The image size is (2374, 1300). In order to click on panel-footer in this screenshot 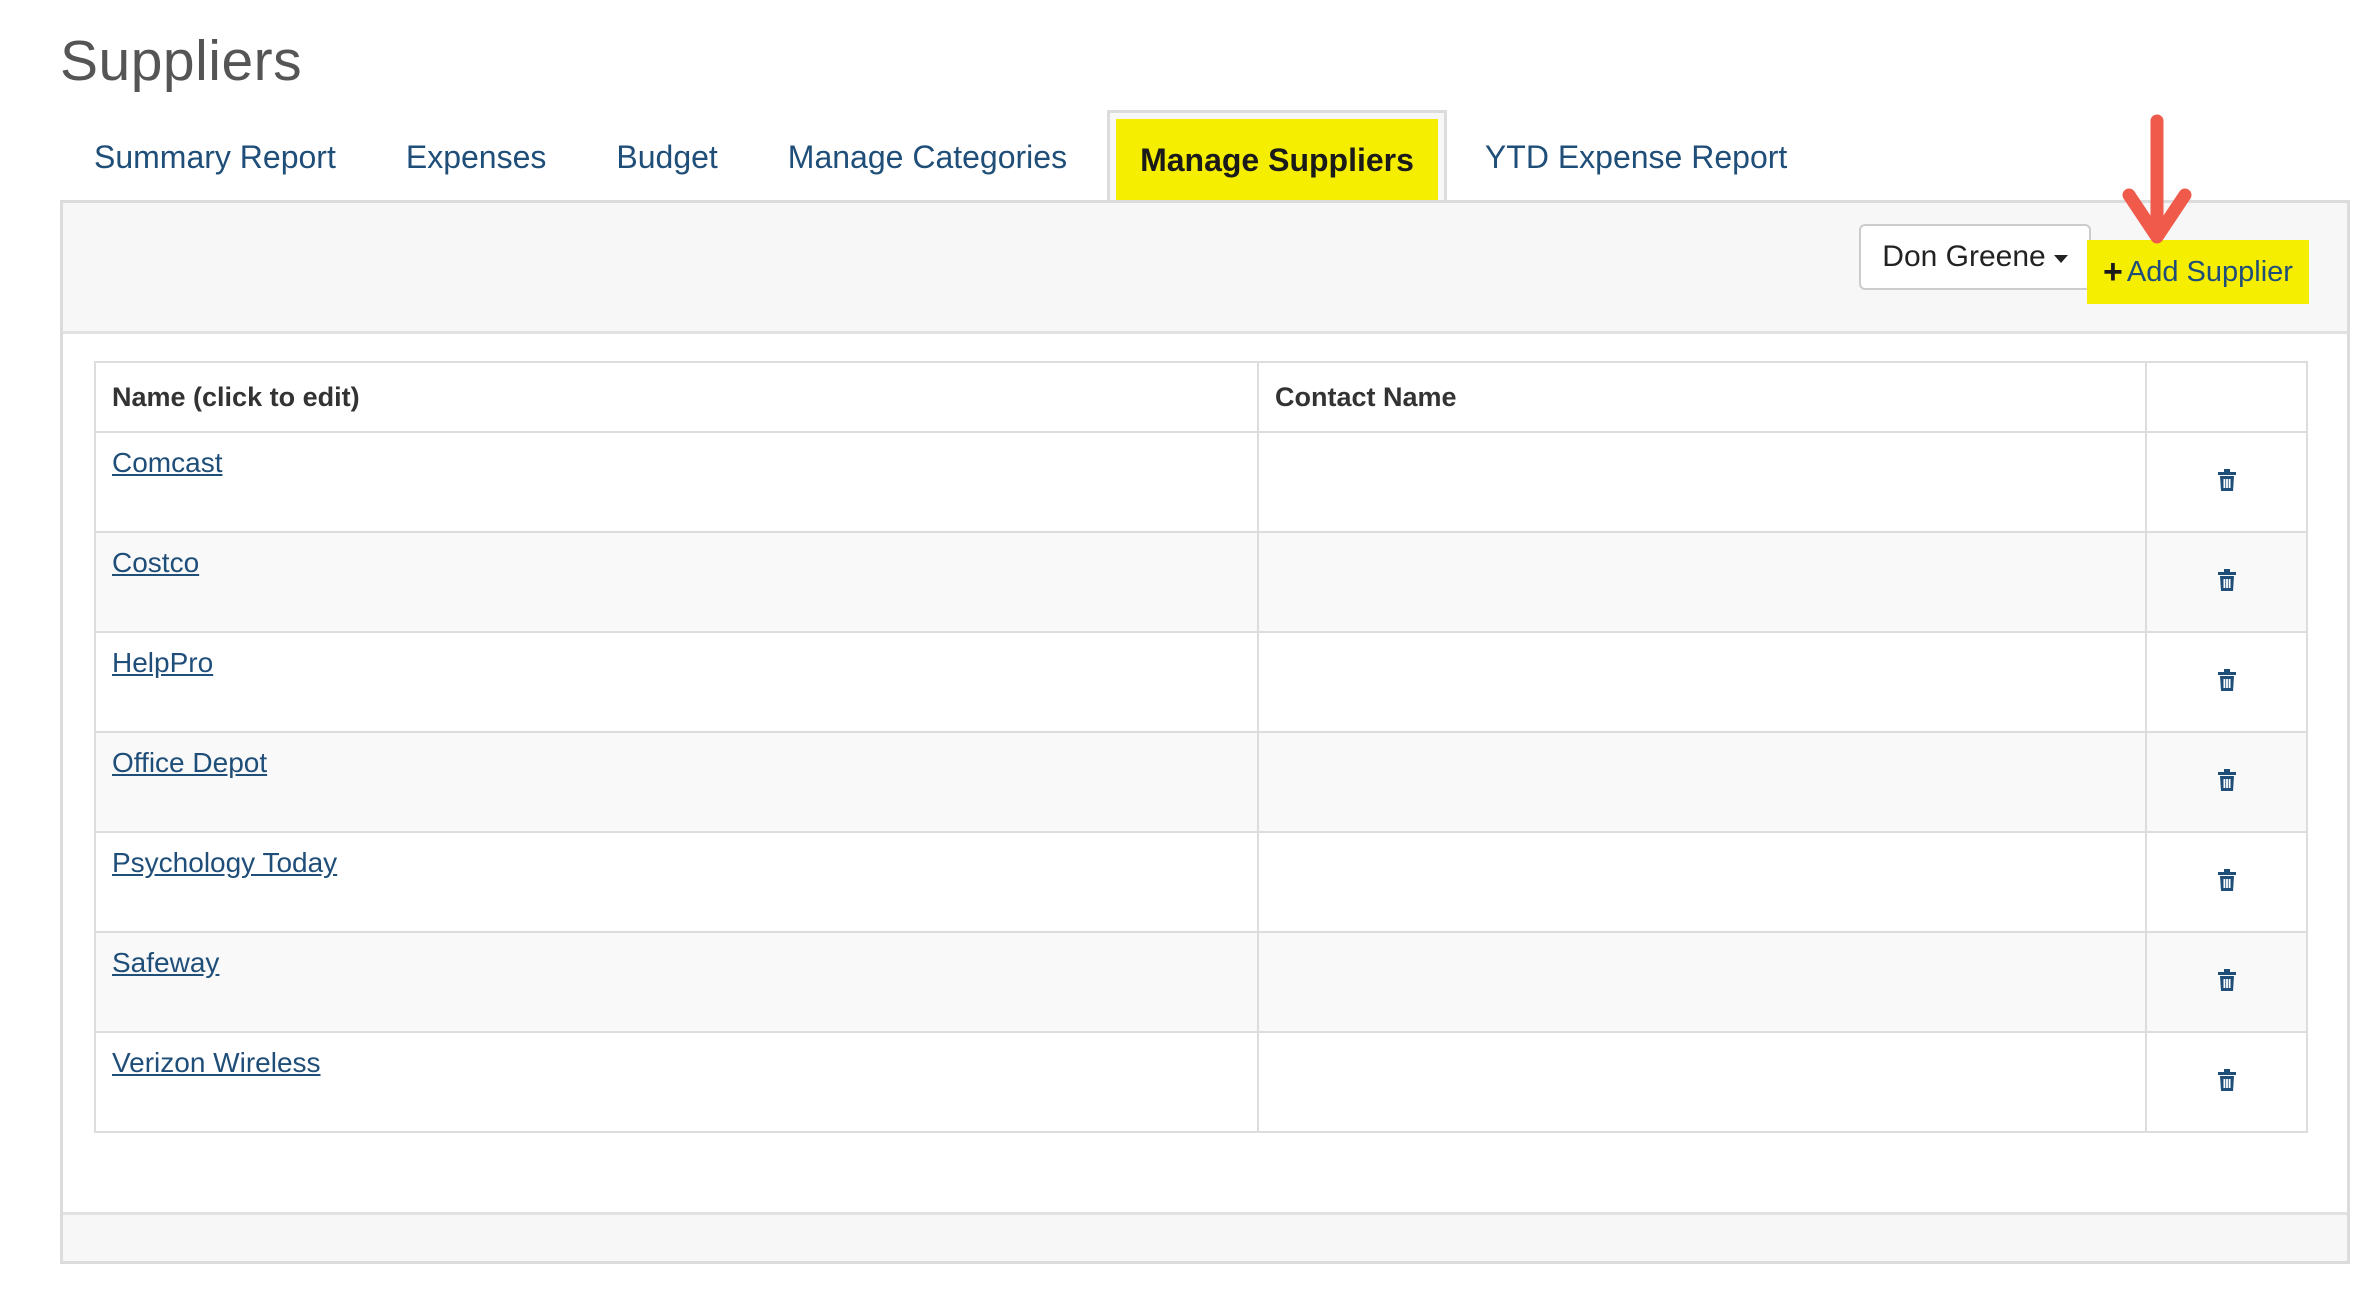, I will do `click(1205, 1236)`.